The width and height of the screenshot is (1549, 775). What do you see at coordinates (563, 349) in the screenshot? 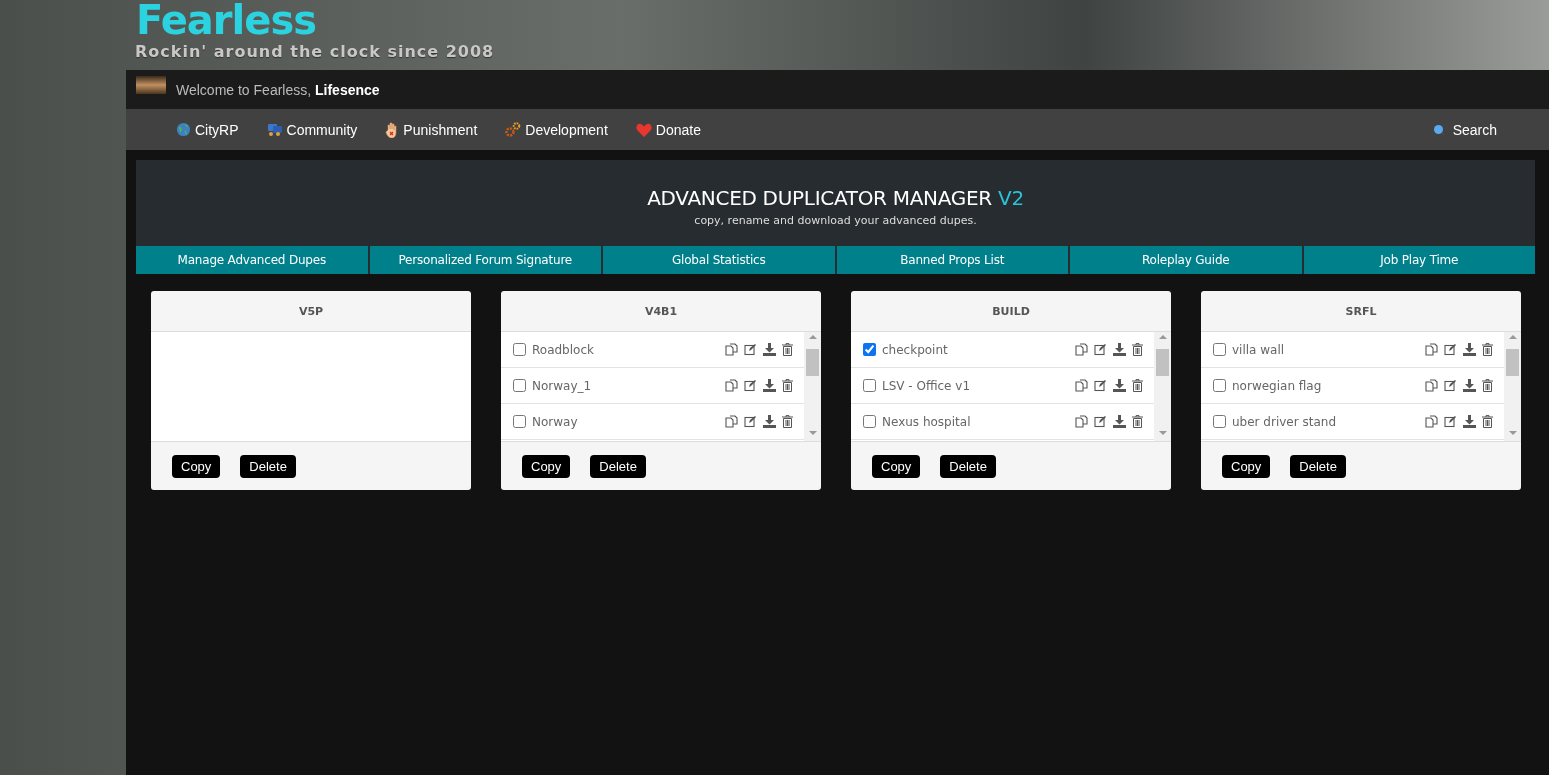
I see `dupe-name: Roadblock` at bounding box center [563, 349].